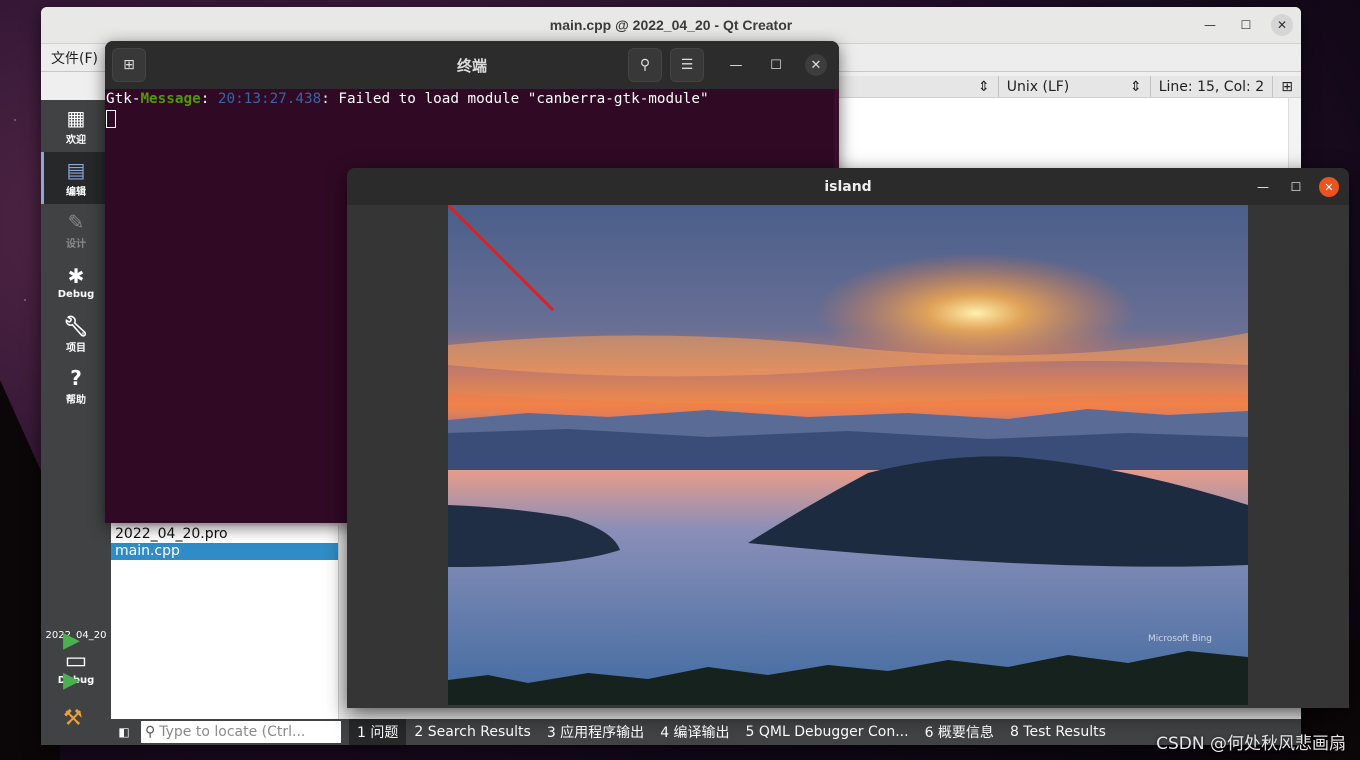  Describe the element at coordinates (76, 294) in the screenshot. I see `mode-debug-label: Debug` at that location.